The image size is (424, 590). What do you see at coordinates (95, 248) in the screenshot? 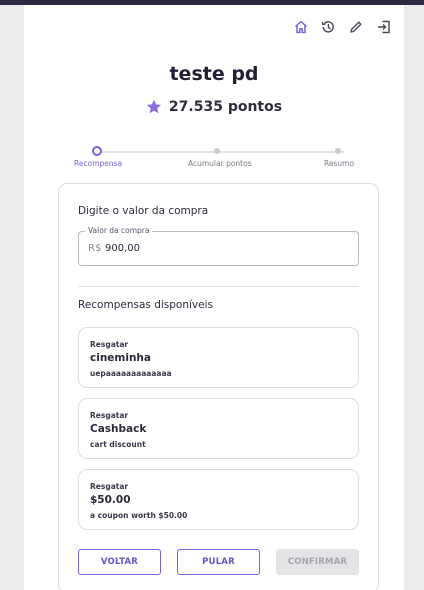
I see `currency-prefix: R$` at bounding box center [95, 248].